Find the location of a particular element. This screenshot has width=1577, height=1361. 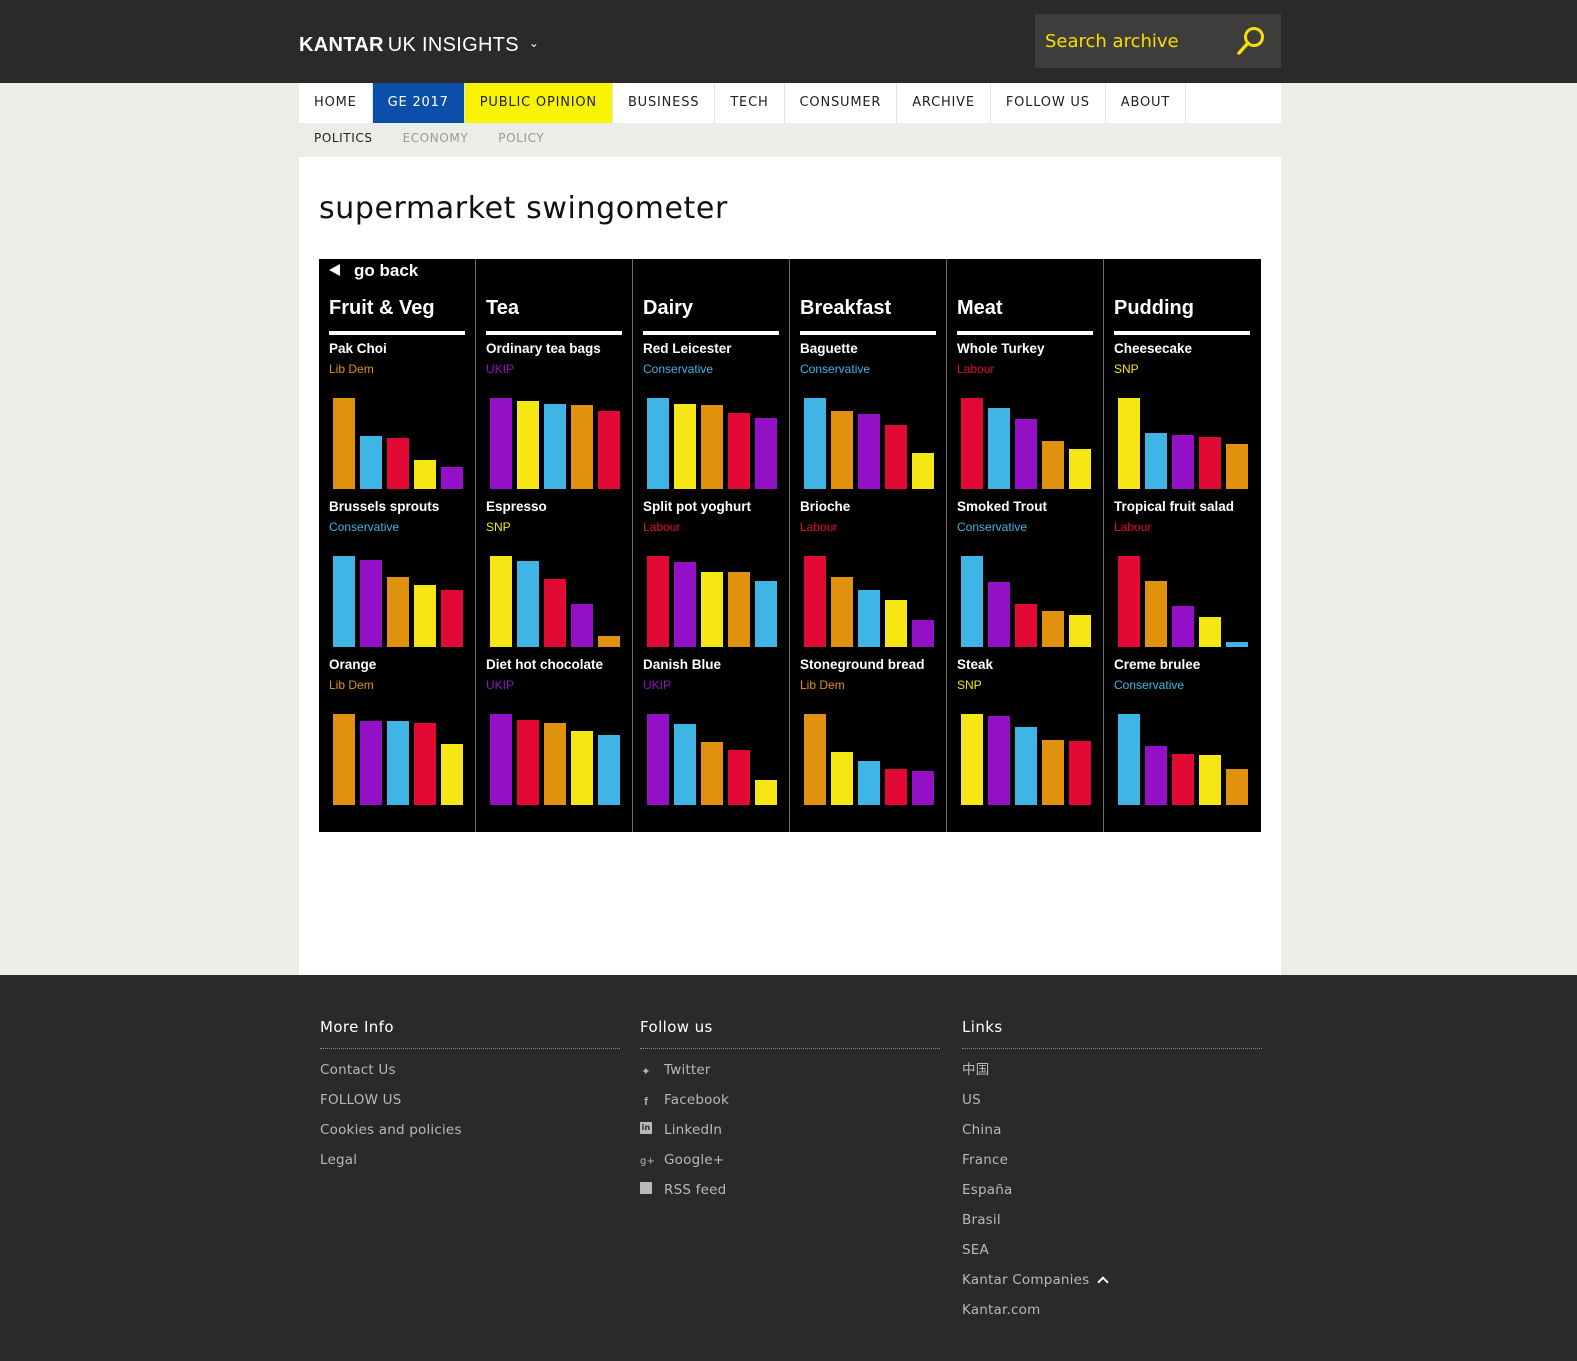

subnav-policy: POLICY is located at coordinates (521, 140).